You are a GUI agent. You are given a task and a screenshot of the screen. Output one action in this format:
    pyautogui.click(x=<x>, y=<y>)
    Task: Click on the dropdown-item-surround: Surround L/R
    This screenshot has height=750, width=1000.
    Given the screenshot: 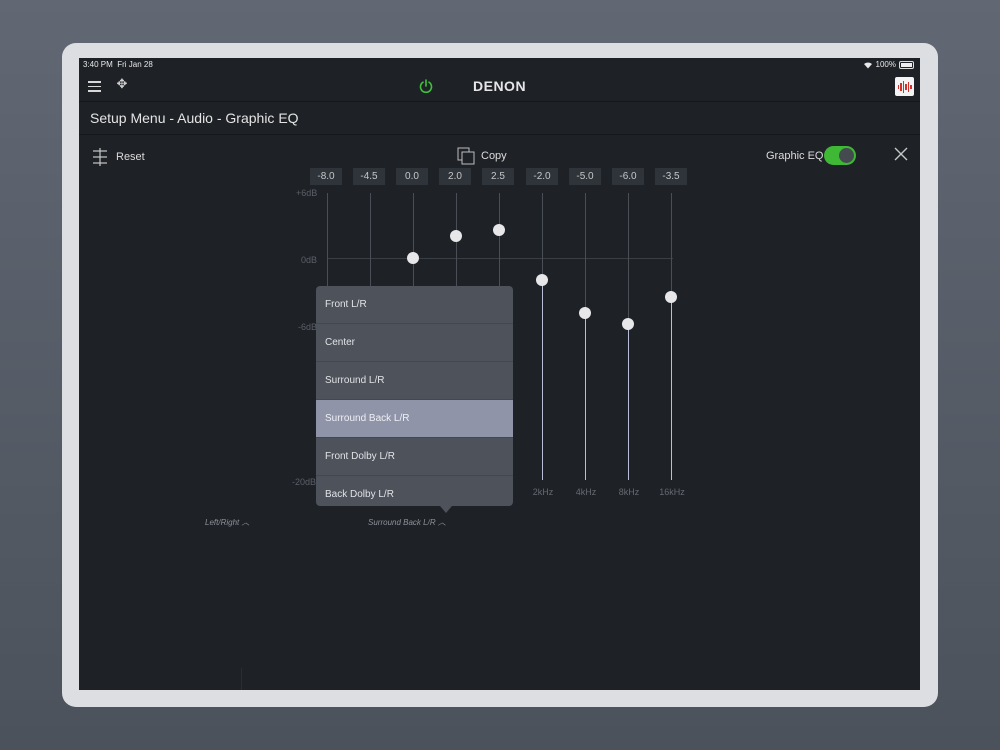 What is the action you would take?
    pyautogui.click(x=414, y=381)
    